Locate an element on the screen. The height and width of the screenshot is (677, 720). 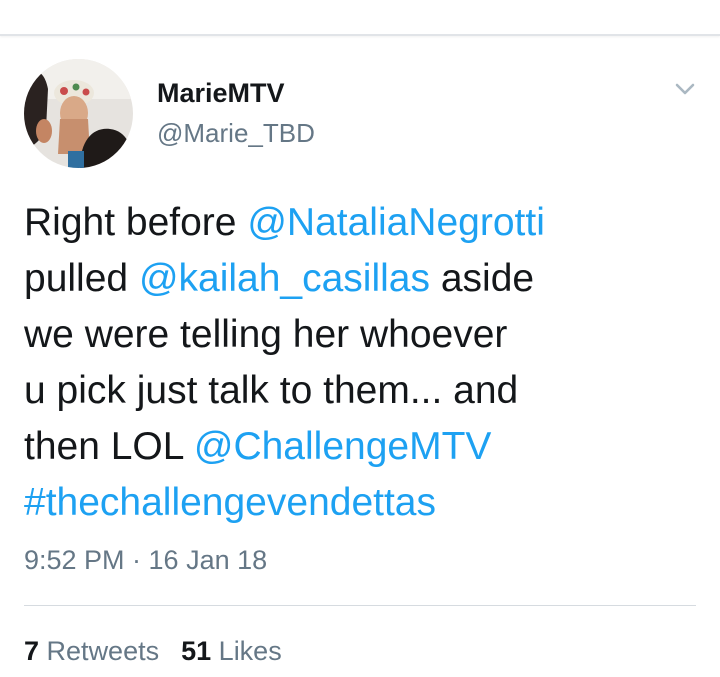
tweet-text-segment: Right before is located at coordinates (136, 222).